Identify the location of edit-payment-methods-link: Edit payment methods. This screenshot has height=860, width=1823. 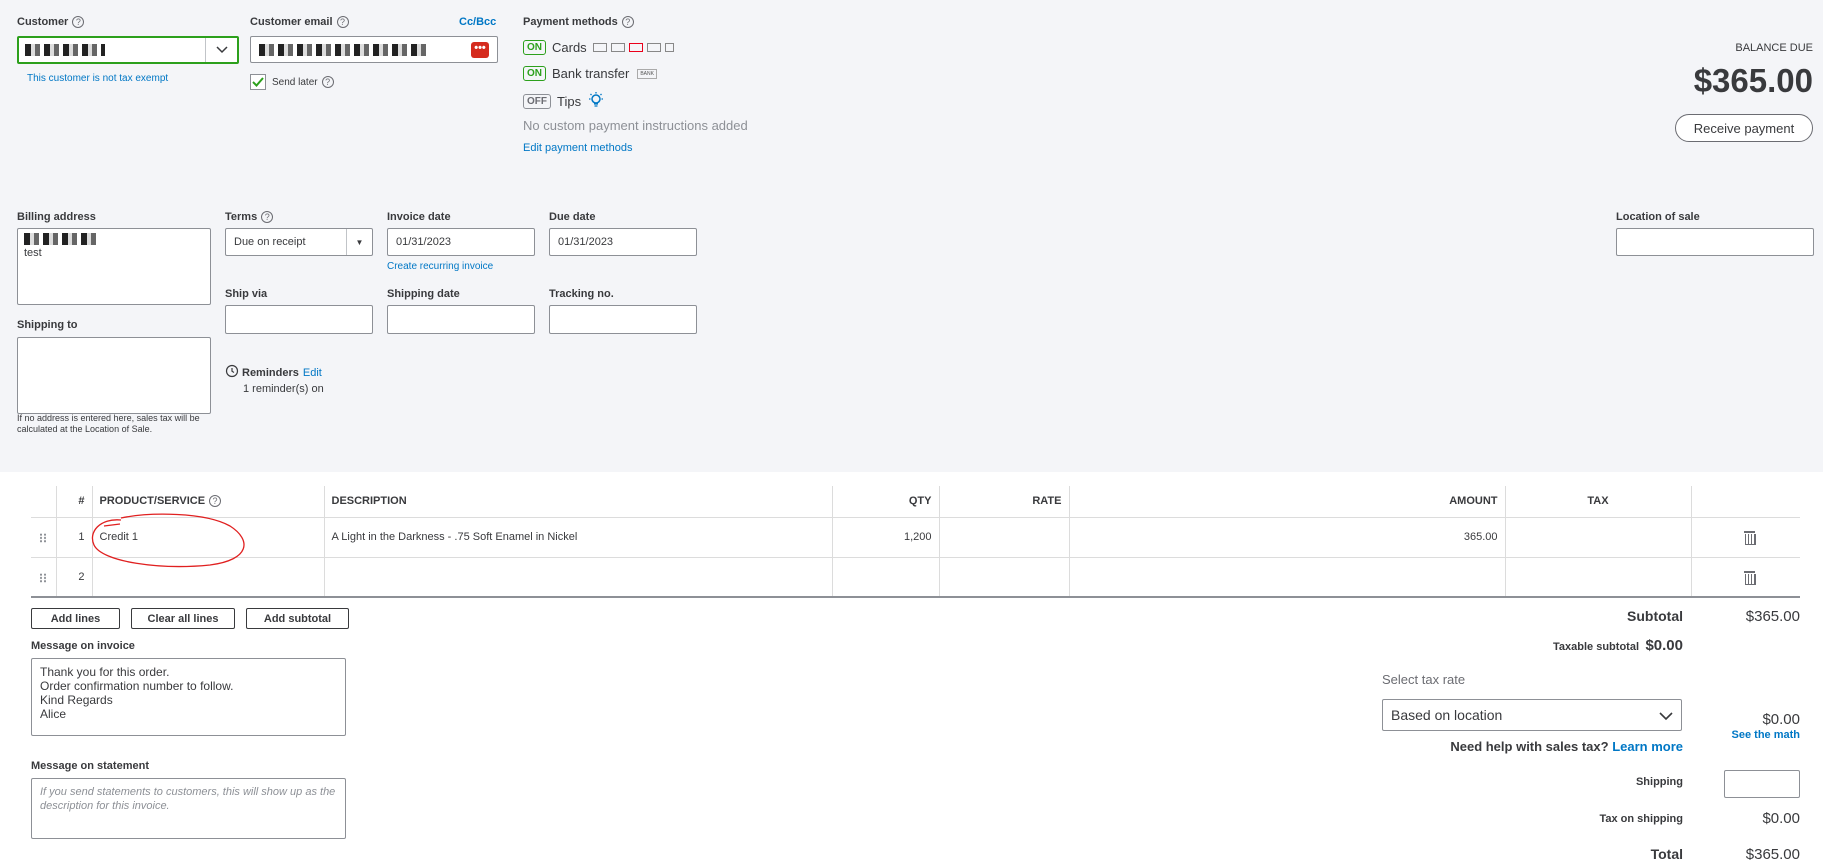
(577, 148).